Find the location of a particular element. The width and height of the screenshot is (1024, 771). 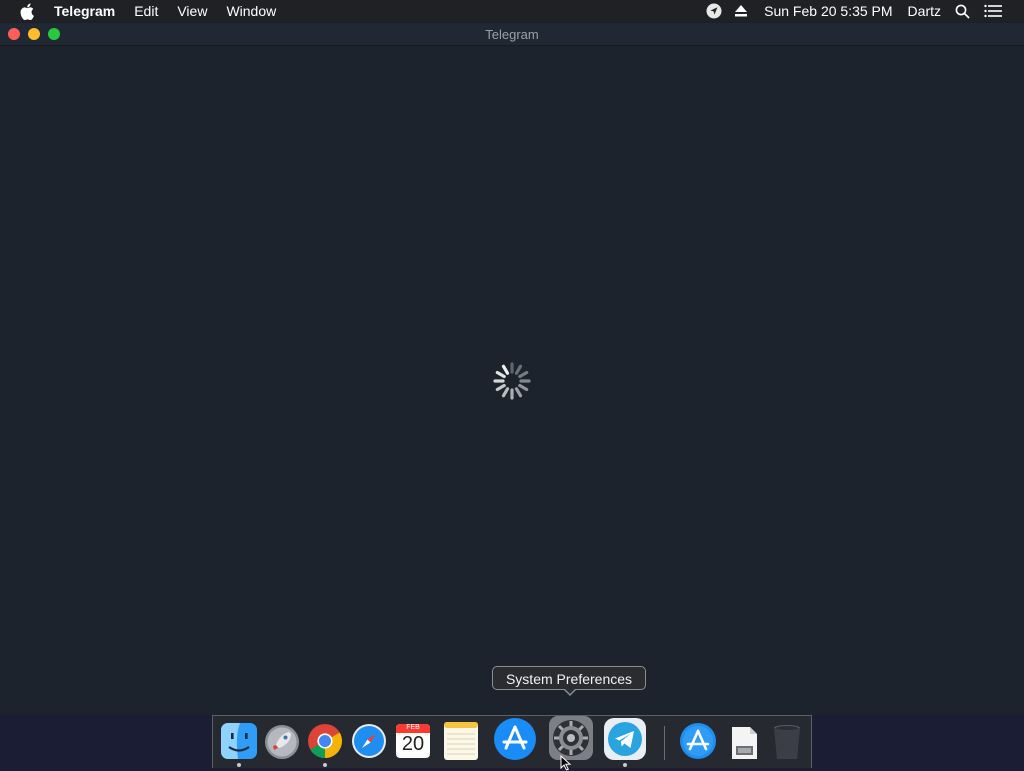

notes-icon is located at coordinates (461, 741).